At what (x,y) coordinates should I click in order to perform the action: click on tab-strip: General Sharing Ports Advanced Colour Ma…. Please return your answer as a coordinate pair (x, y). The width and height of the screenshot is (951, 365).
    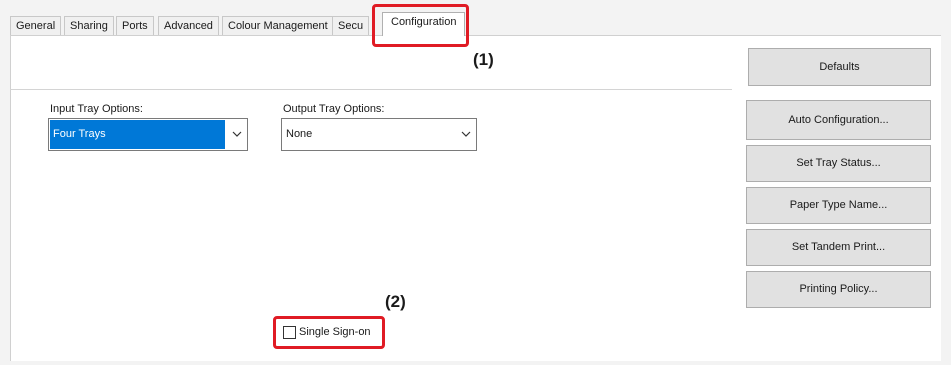
    Looking at the image, I should click on (475, 23).